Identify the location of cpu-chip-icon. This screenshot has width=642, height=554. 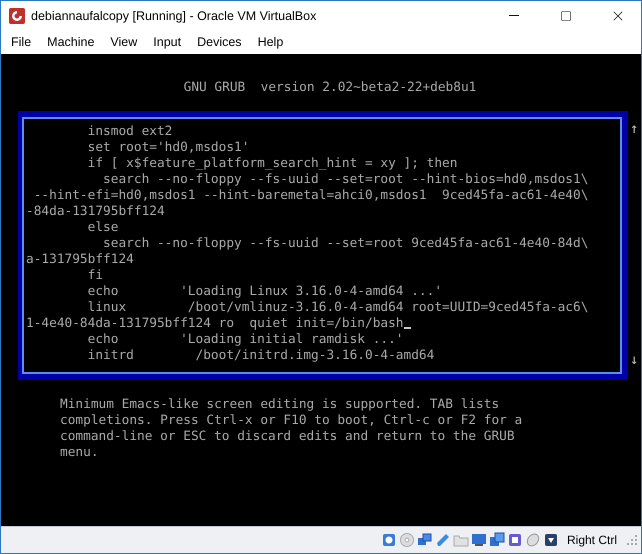
(514, 540).